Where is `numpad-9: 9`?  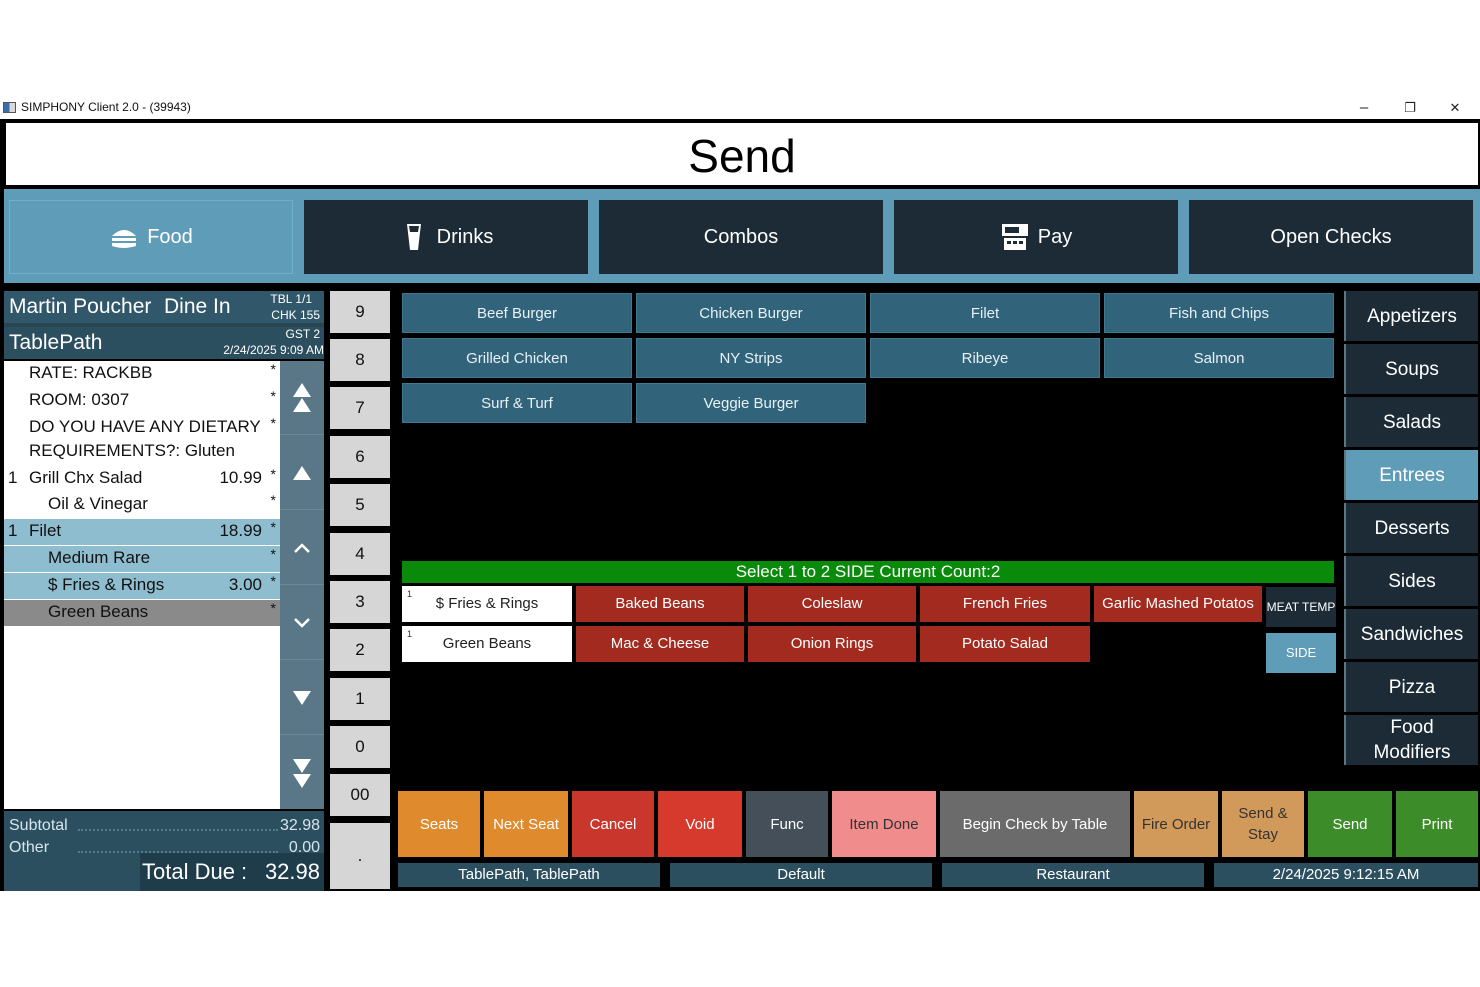 numpad-9: 9 is located at coordinates (360, 312).